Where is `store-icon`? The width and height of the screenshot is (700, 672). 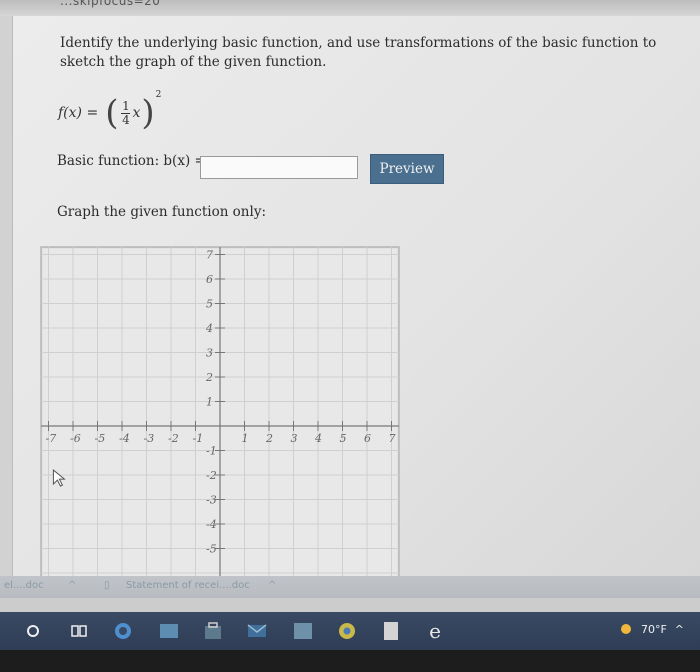 store-icon is located at coordinates (213, 631).